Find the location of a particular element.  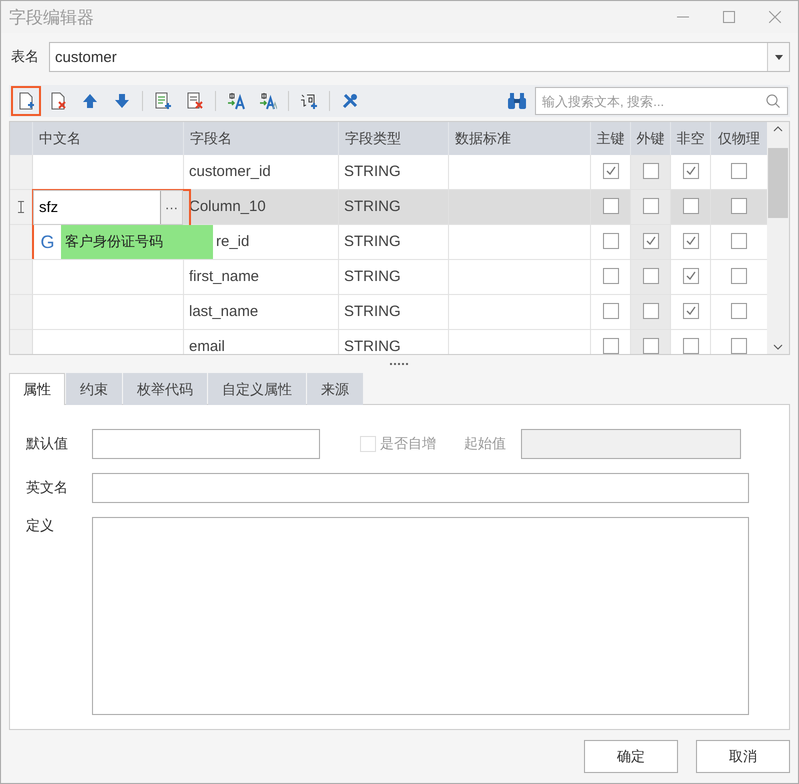

tab: 属性 is located at coordinates (37, 389).